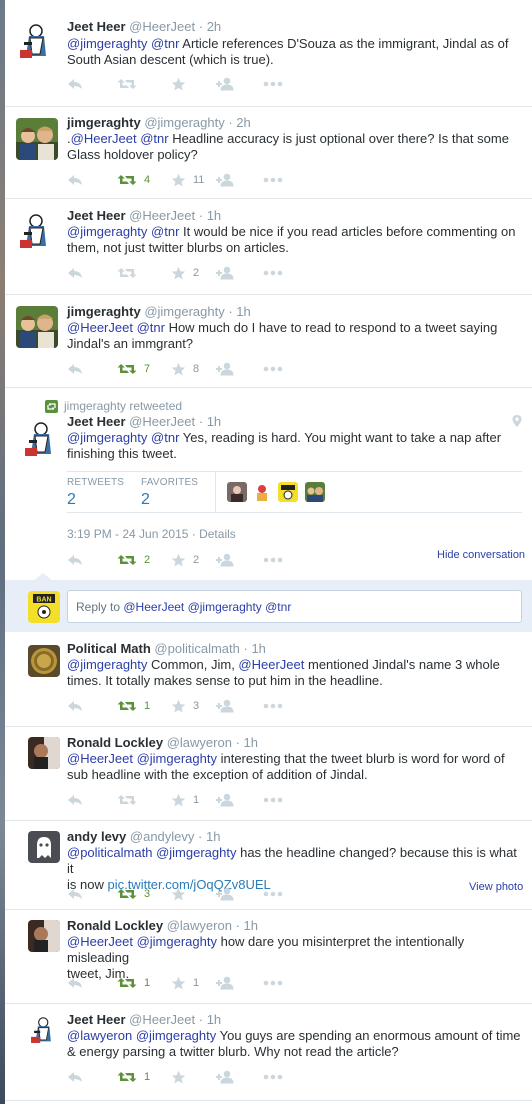  Describe the element at coordinates (133, 369) in the screenshot. I see `retweet-action: 7` at that location.